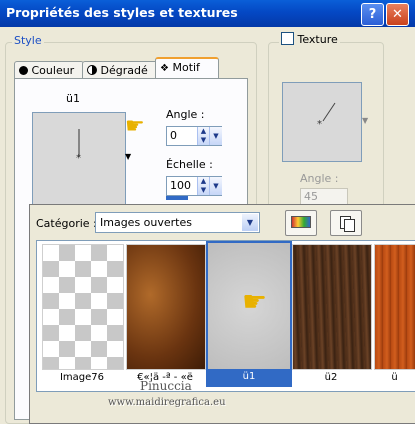  What do you see at coordinates (203, 186) in the screenshot?
I see `scale-spin-arrows-icon: ▲ ▼` at bounding box center [203, 186].